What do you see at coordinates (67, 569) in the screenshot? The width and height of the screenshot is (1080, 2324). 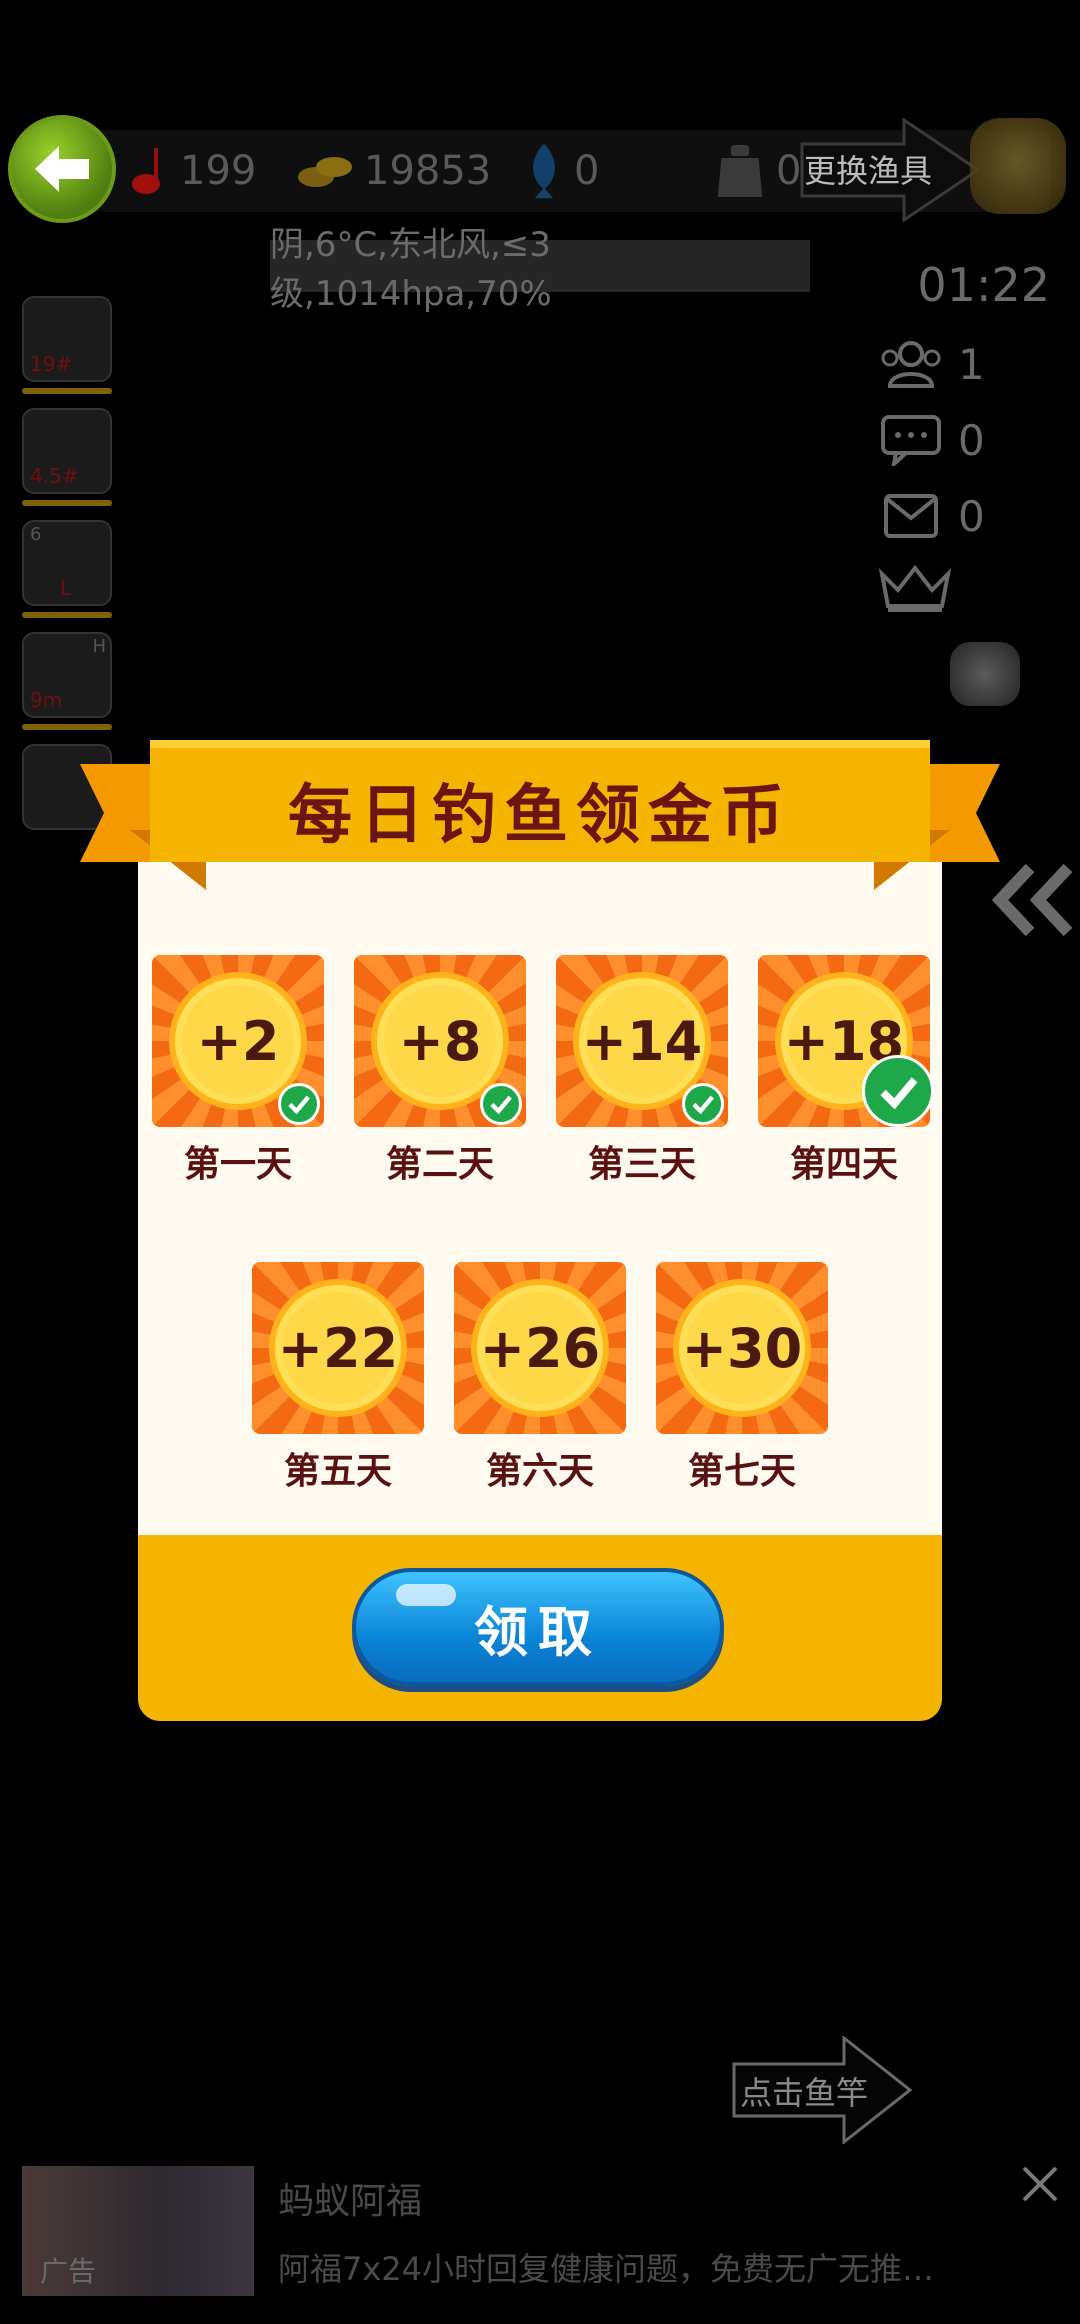 I see `gear-slot-float: 6 L` at bounding box center [67, 569].